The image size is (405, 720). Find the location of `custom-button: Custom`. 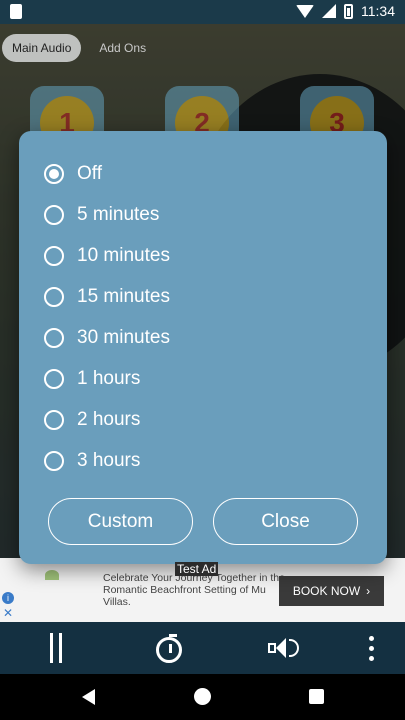

custom-button: Custom is located at coordinates (120, 521).